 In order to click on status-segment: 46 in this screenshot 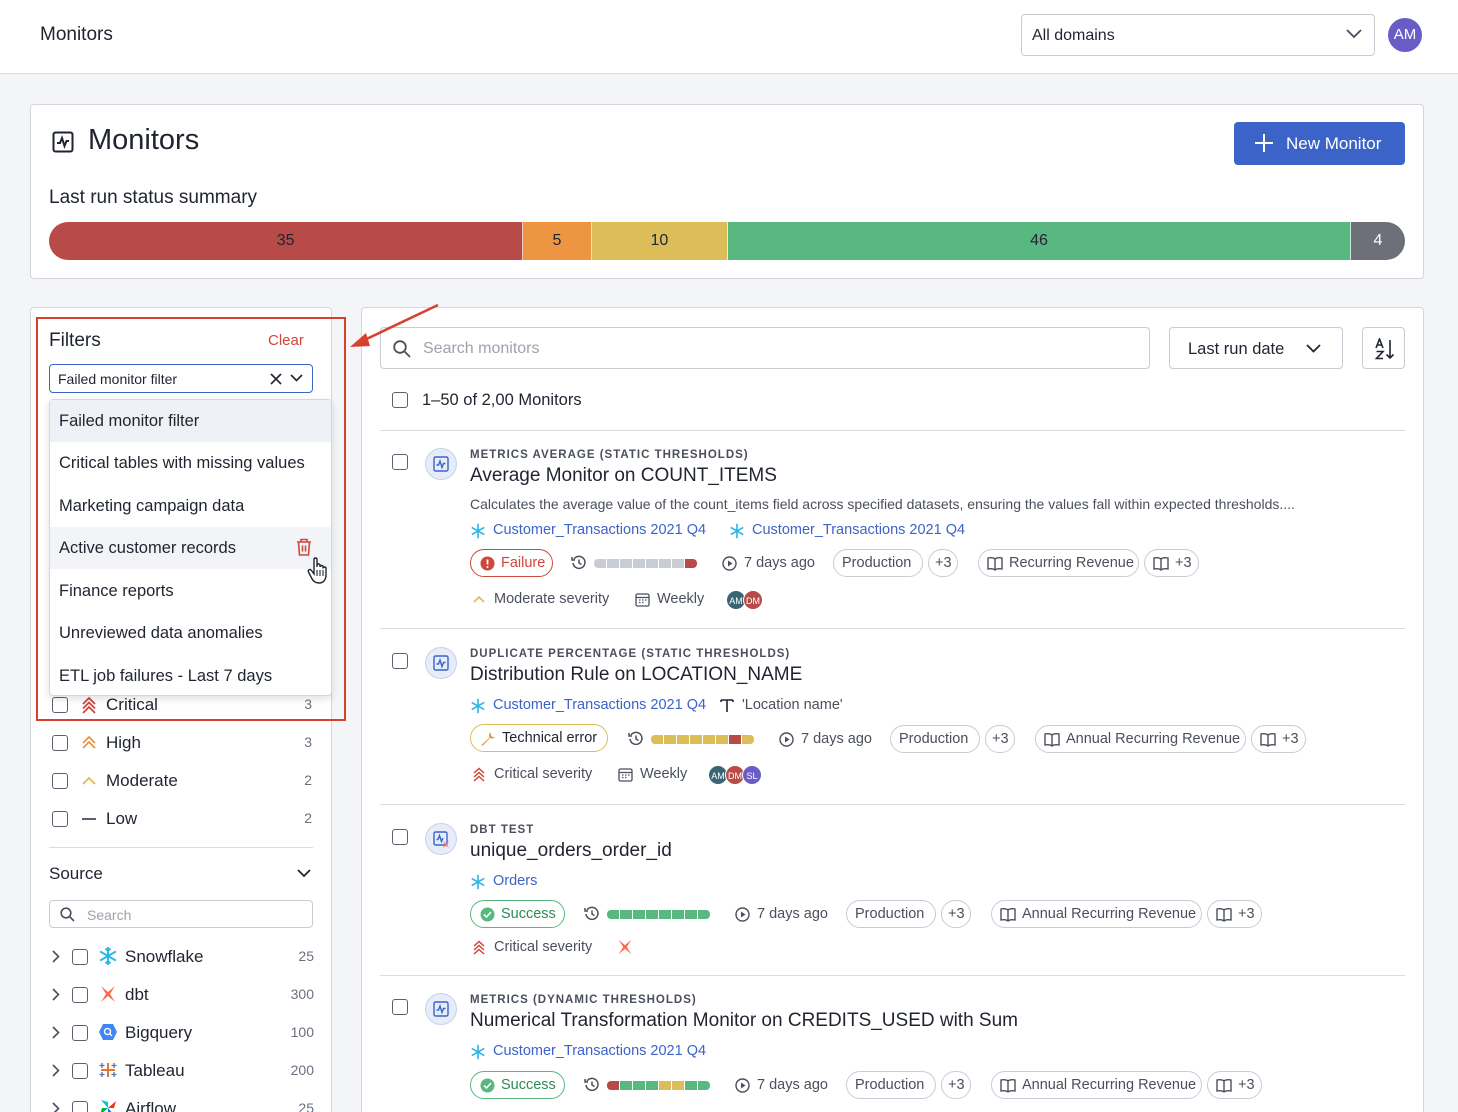, I will do `click(1039, 241)`.